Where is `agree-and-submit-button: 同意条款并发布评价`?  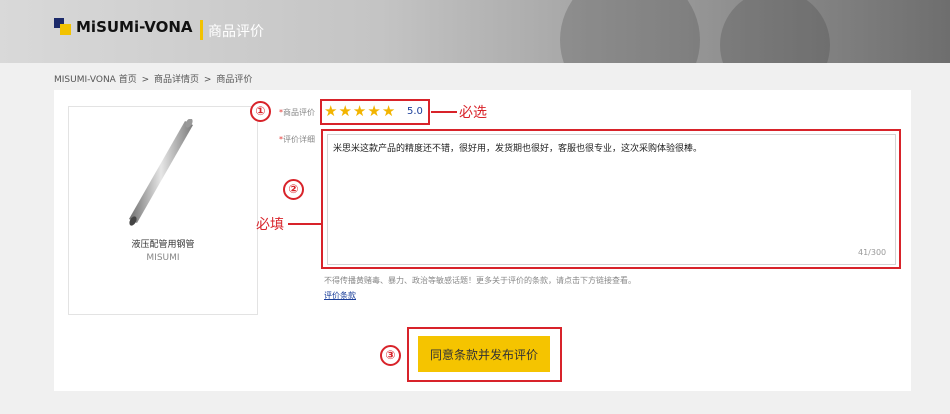
agree-and-submit-button: 同意条款并发布评价 is located at coordinates (484, 354).